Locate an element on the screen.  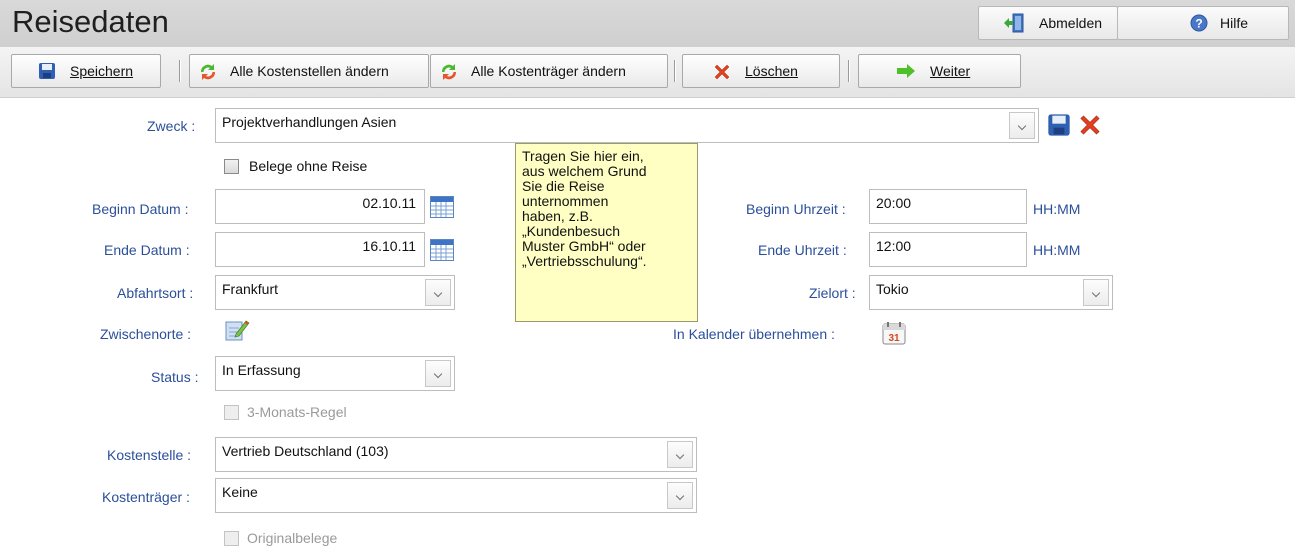
next-label: Weiter is located at coordinates (950, 71).